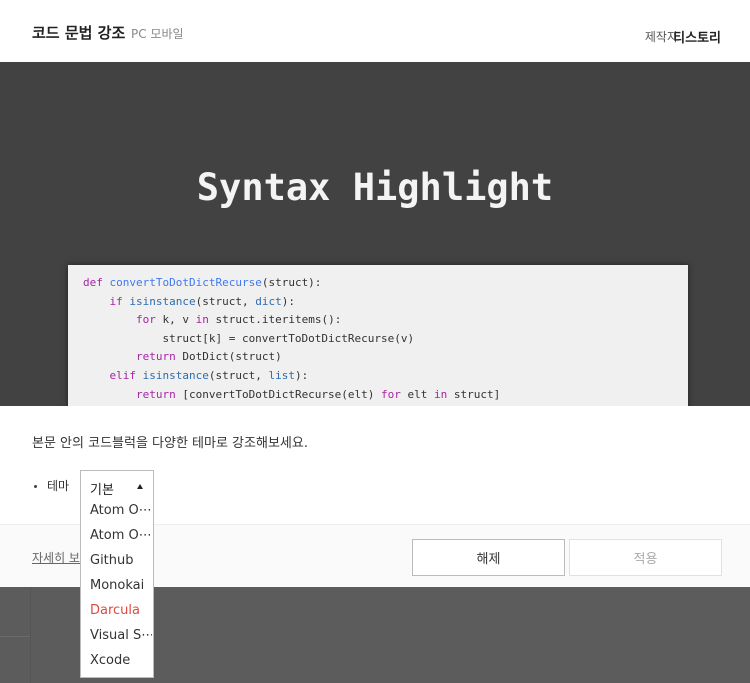 This screenshot has width=750, height=683. I want to click on theme-label: 테마, so click(58, 486).